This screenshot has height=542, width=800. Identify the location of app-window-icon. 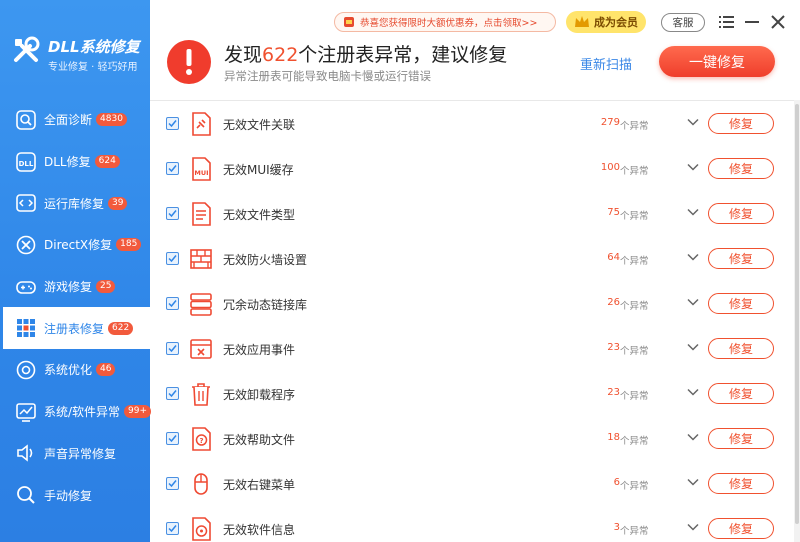
(201, 349).